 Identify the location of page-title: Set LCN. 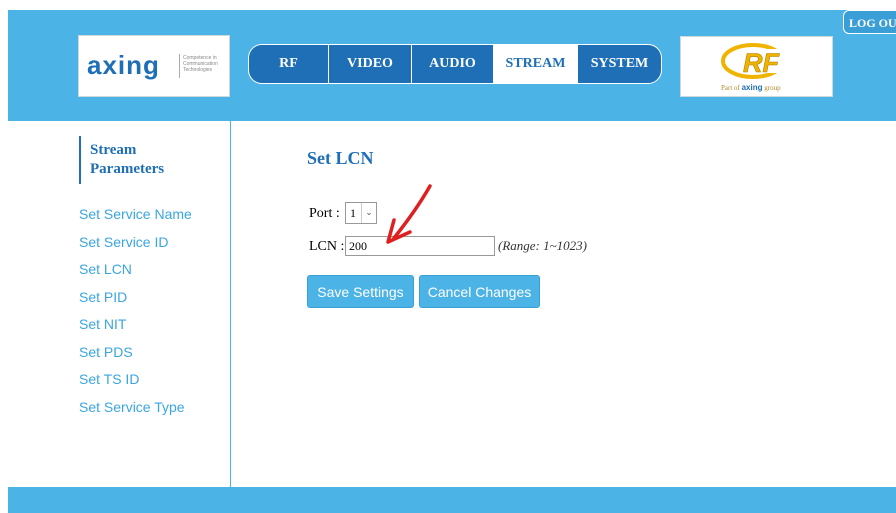
(340, 158).